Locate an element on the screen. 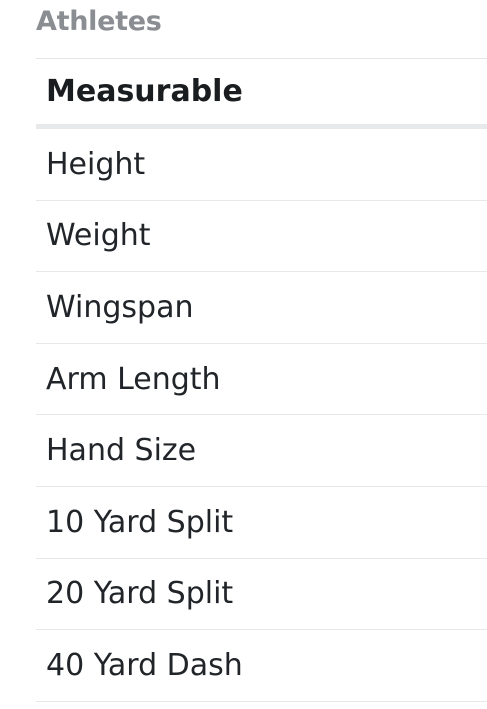  column-header-measurable: Measurable is located at coordinates (261, 94).